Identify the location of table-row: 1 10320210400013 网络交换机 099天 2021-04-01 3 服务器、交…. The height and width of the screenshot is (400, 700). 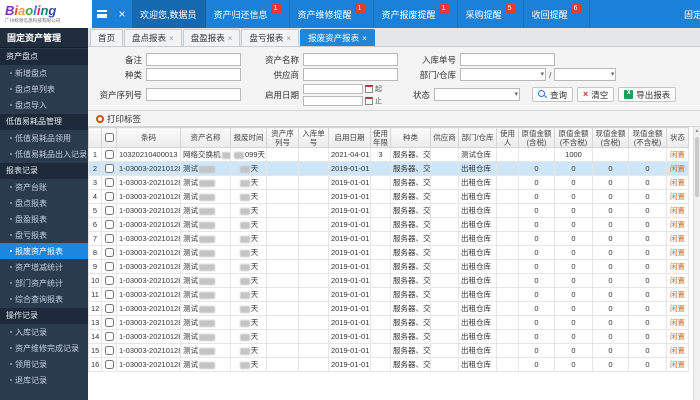
(388, 154).